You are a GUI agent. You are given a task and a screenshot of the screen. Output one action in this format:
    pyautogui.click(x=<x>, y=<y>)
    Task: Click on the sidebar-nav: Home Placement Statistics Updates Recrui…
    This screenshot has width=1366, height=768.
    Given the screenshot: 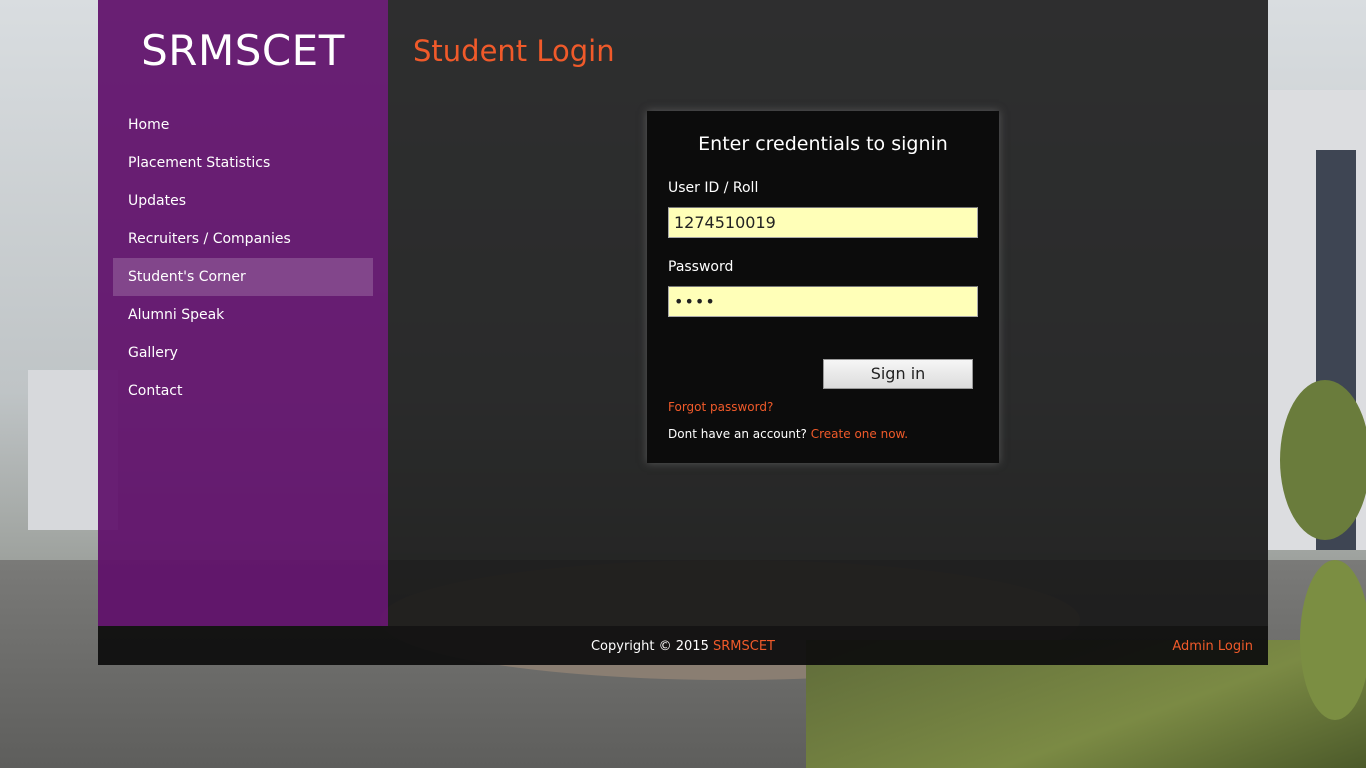 What is the action you would take?
    pyautogui.click(x=243, y=258)
    